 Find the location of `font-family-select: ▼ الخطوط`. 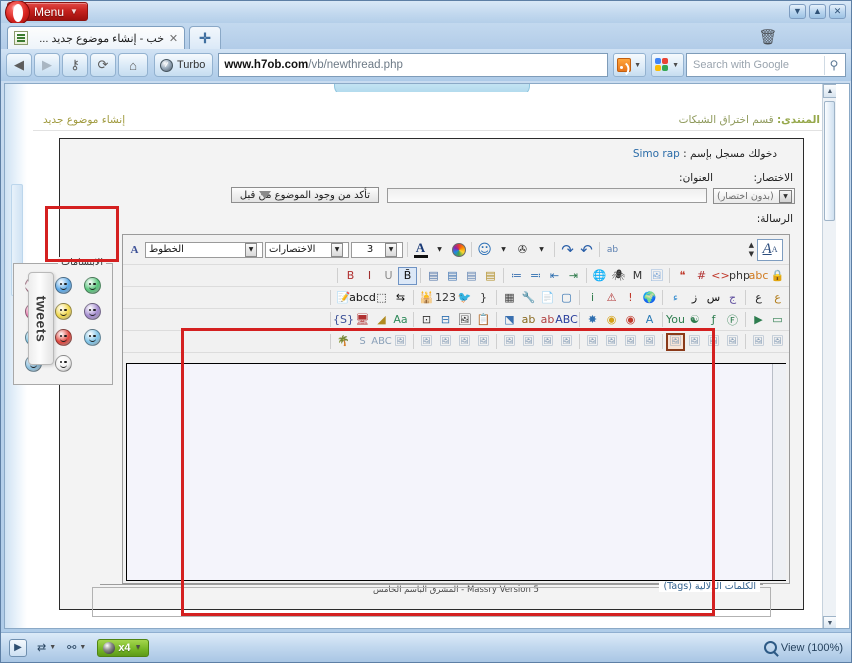

font-family-select: ▼ الخطوط is located at coordinates (204, 249).